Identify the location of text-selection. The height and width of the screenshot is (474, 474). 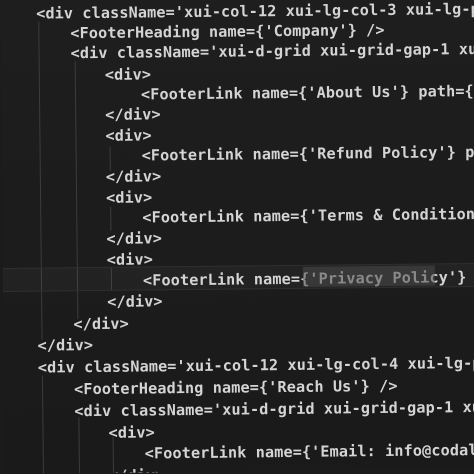
(369, 276).